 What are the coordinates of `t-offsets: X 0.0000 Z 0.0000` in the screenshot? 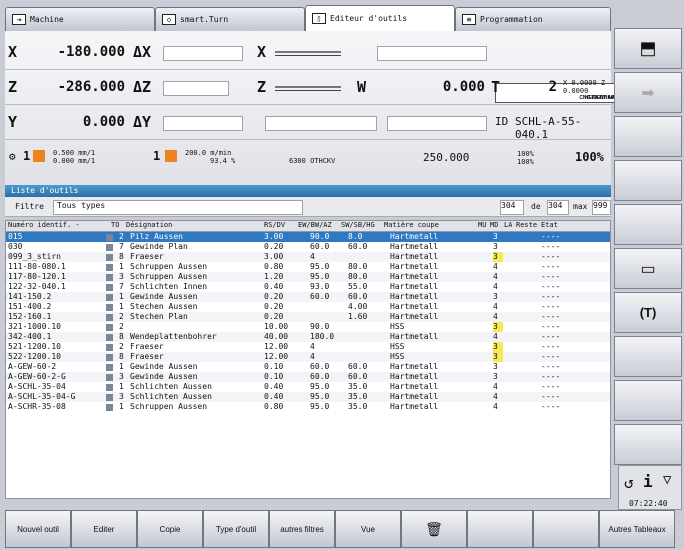 It's located at (584, 87).